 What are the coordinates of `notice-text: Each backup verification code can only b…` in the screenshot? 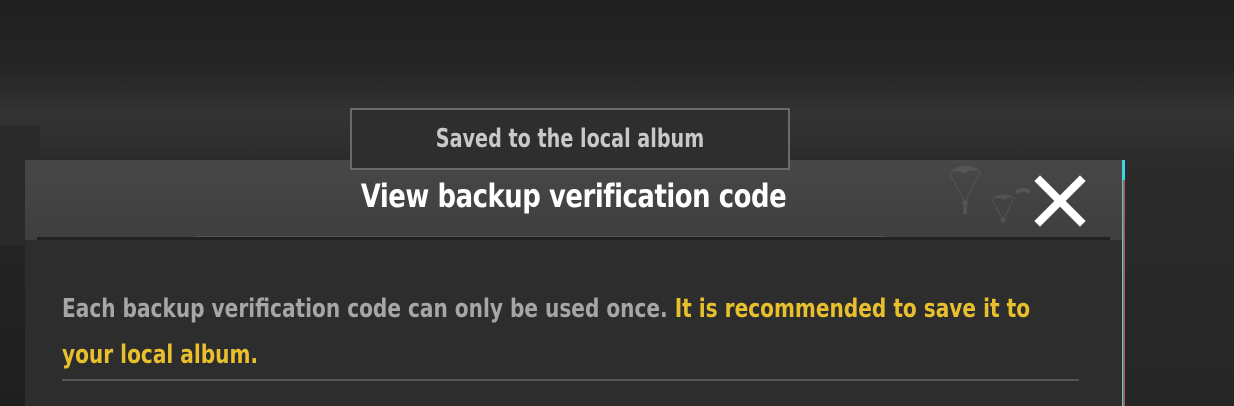 It's located at (368, 309).